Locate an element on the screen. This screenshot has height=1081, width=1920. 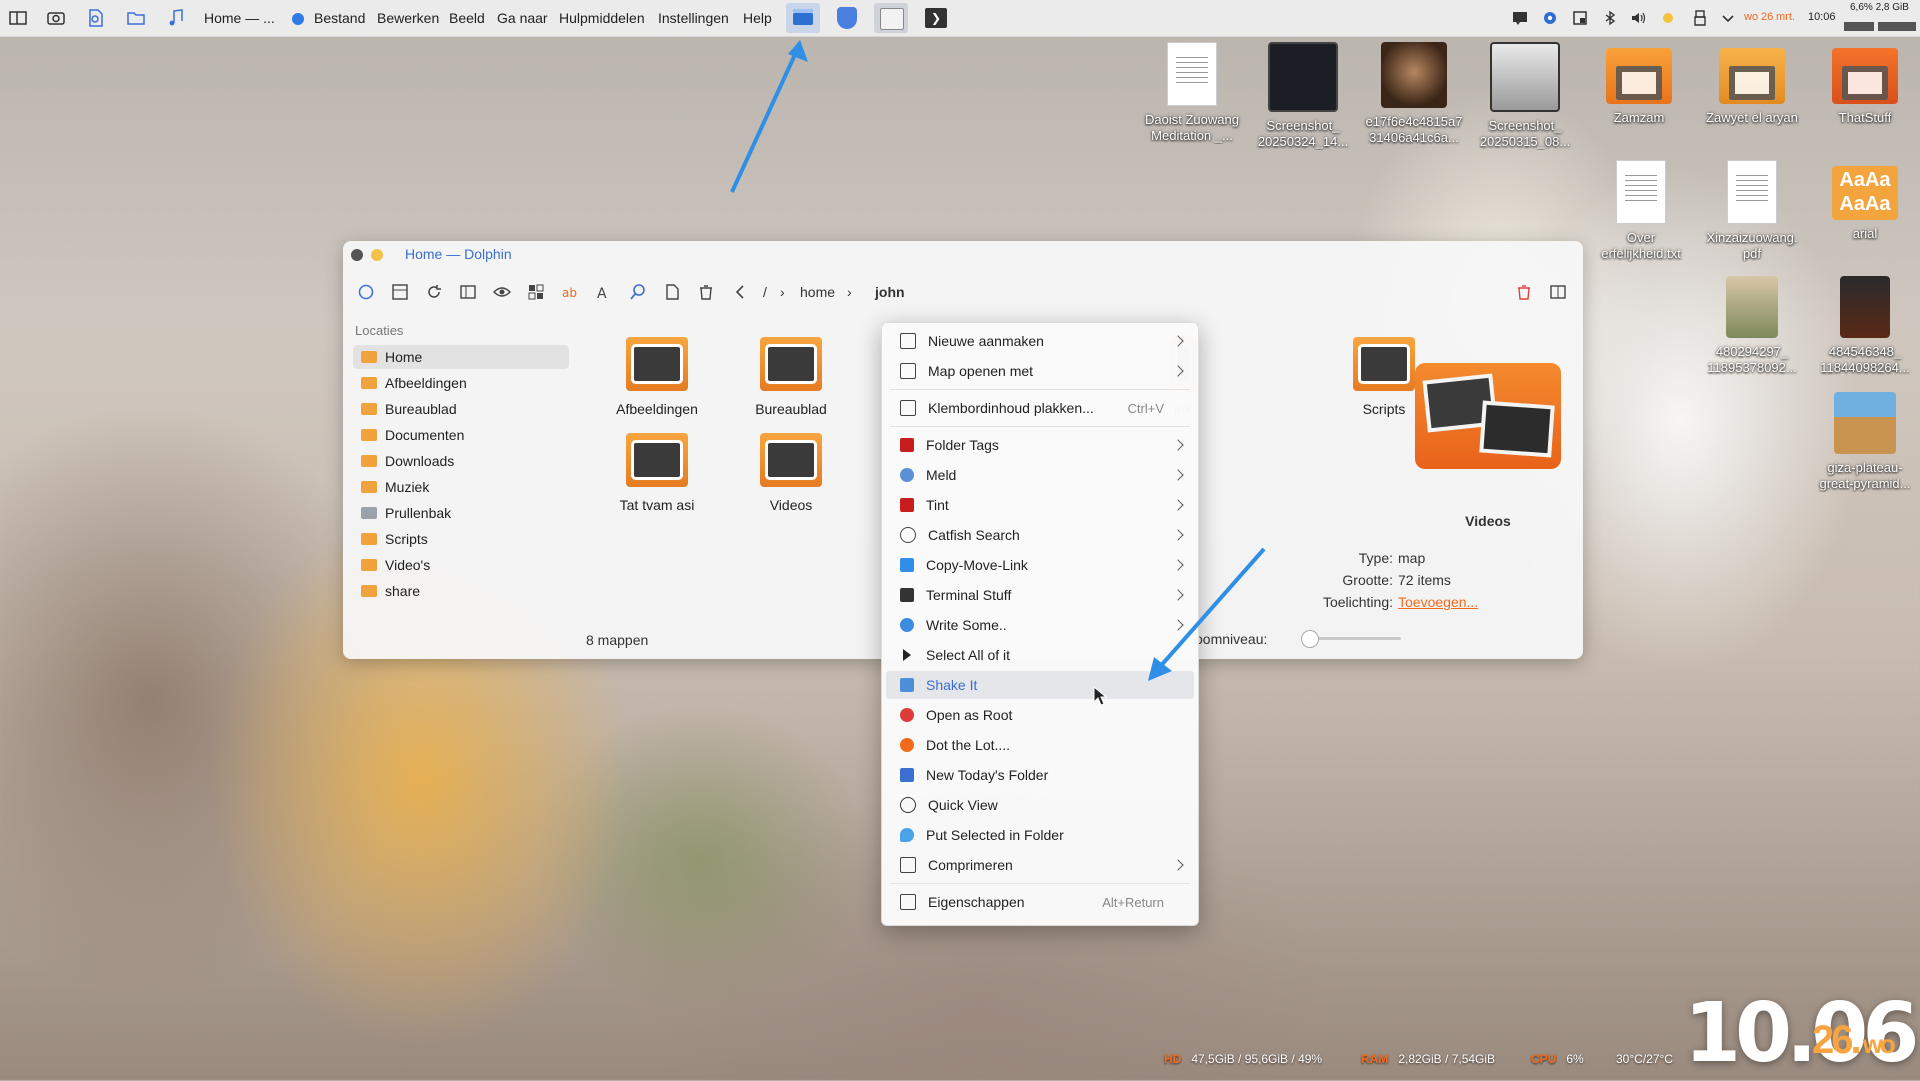
task-terminal: ❯ is located at coordinates (935, 18).